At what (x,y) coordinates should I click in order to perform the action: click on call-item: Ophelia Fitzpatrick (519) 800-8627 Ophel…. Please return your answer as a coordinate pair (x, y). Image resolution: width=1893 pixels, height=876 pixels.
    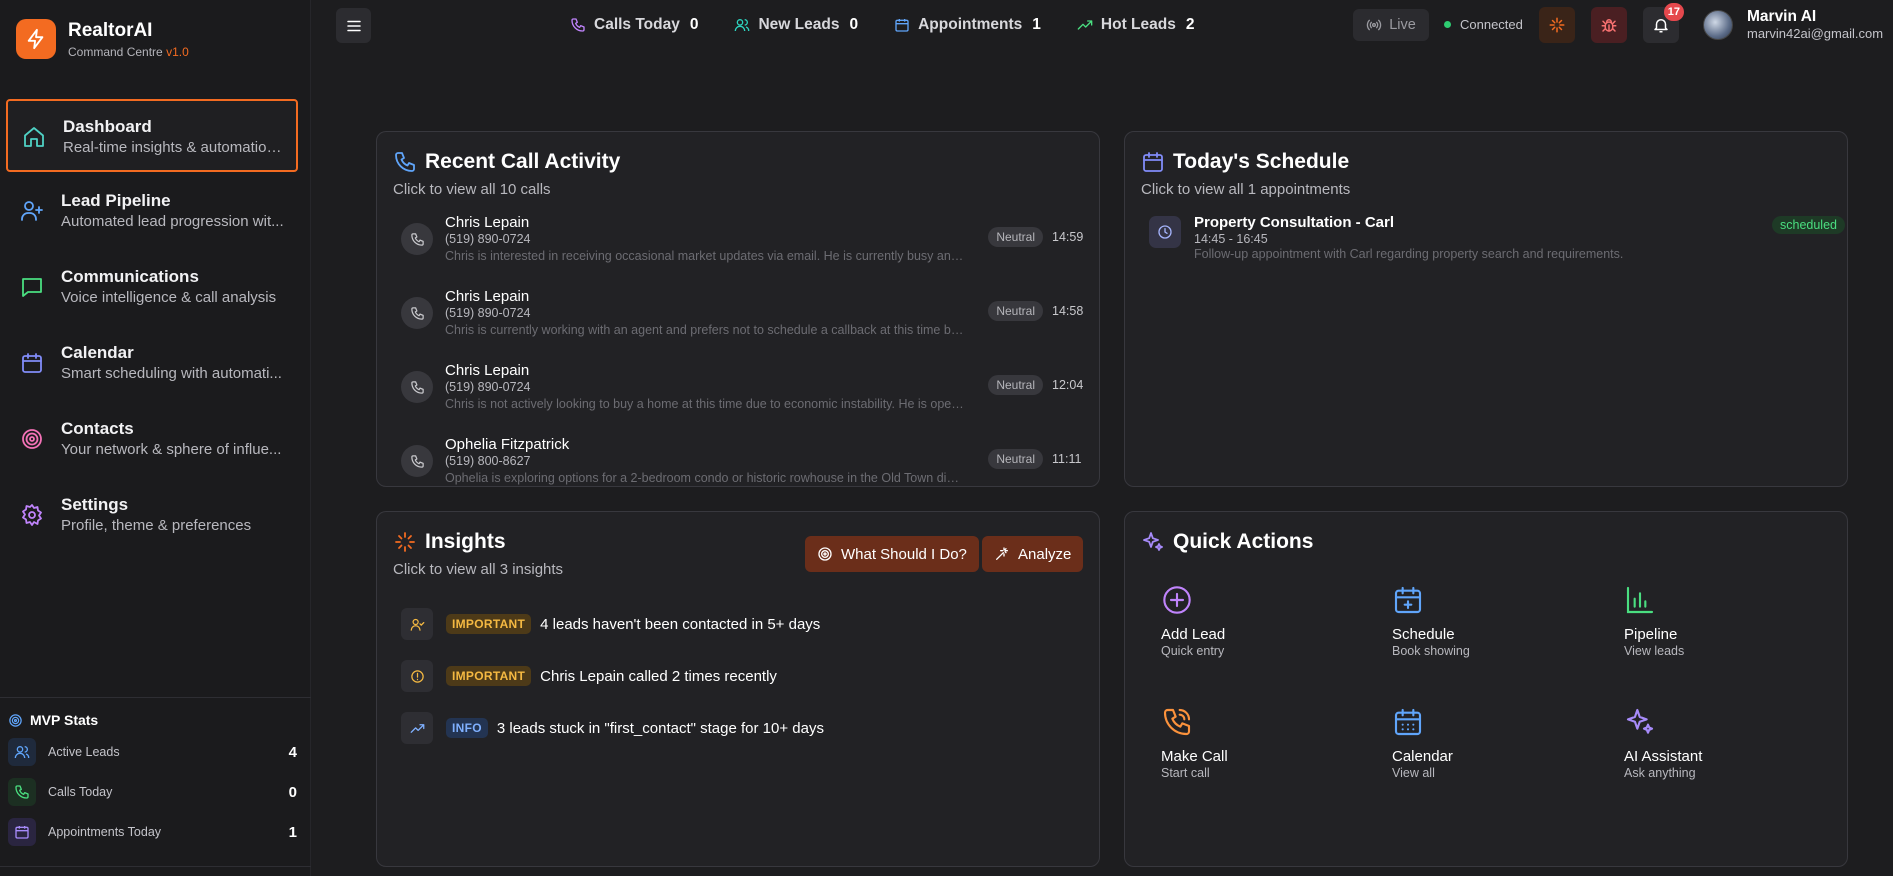
    Looking at the image, I should click on (738, 461).